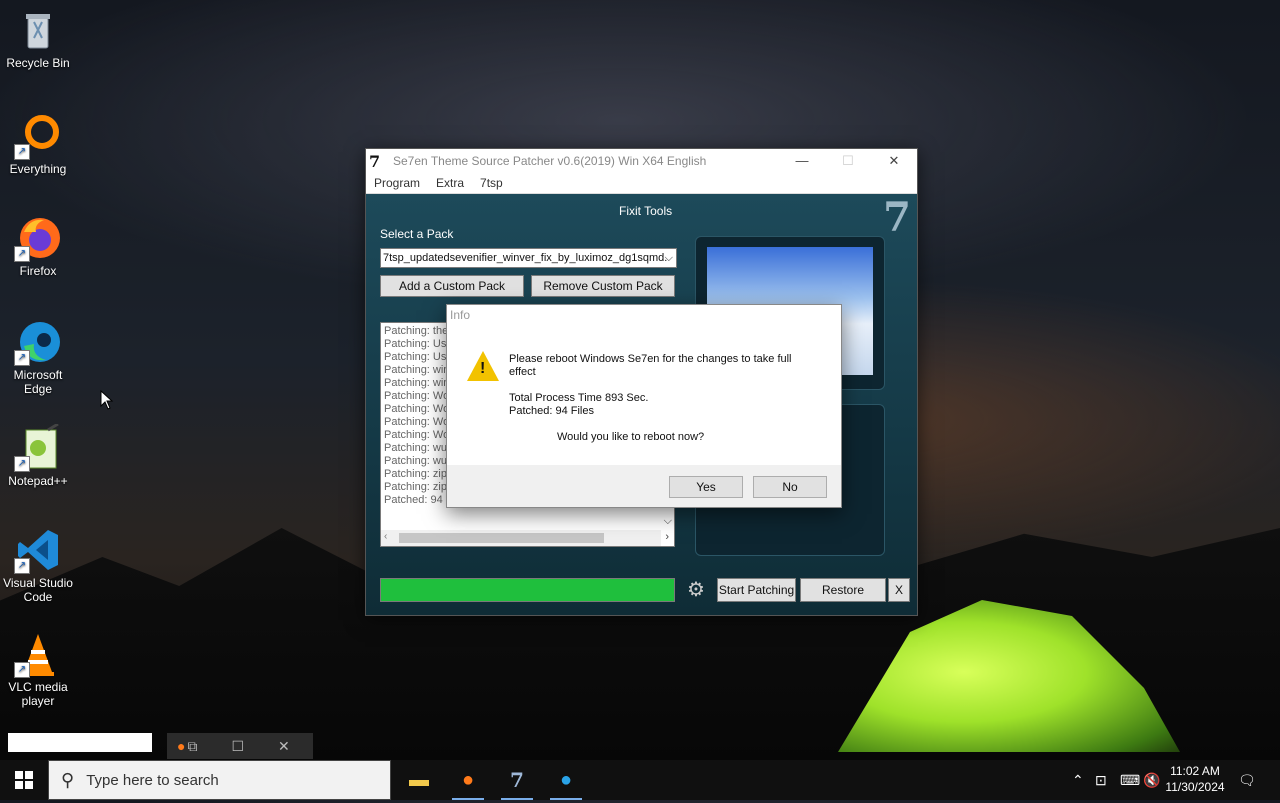 The height and width of the screenshot is (803, 1280). I want to click on notepadpp-icon: ↗, so click(38, 447).